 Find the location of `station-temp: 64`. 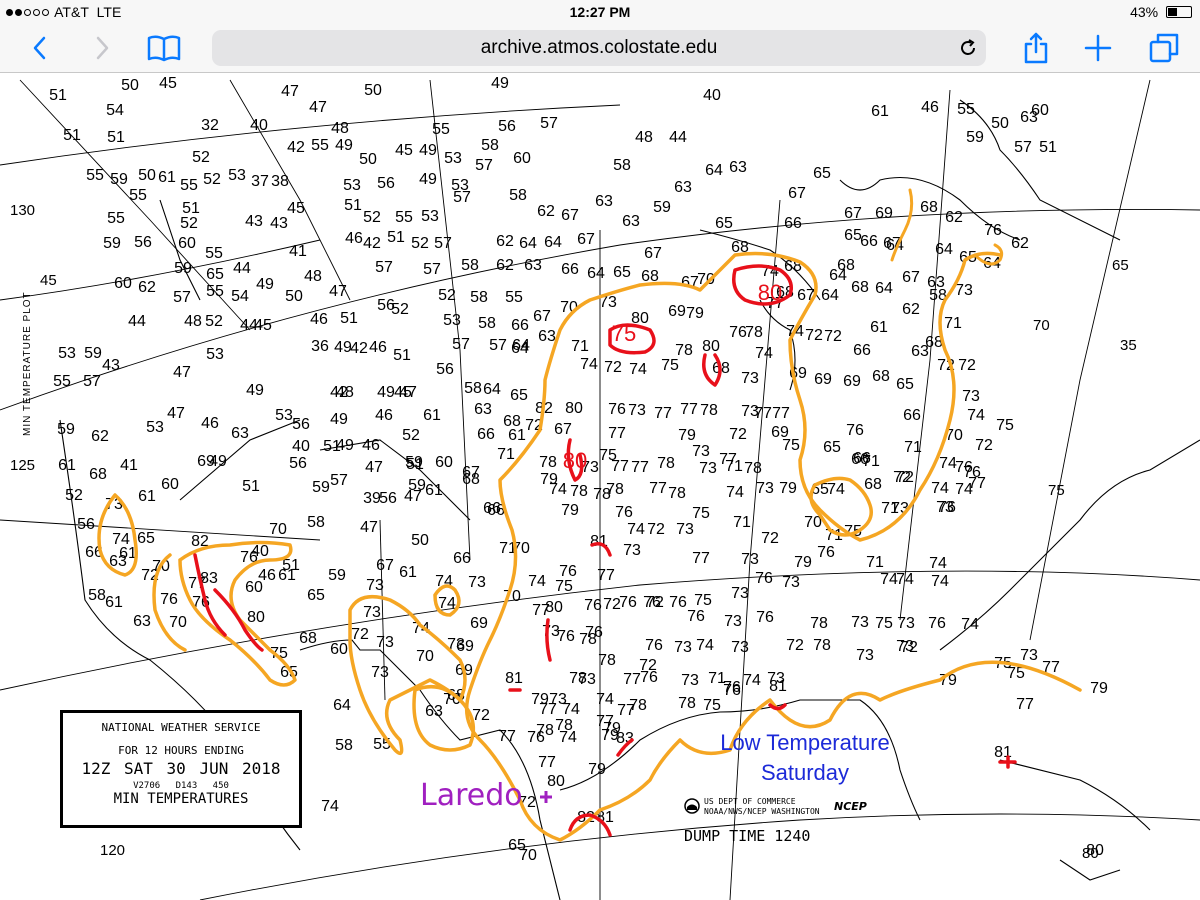

station-temp: 64 is located at coordinates (492, 389).